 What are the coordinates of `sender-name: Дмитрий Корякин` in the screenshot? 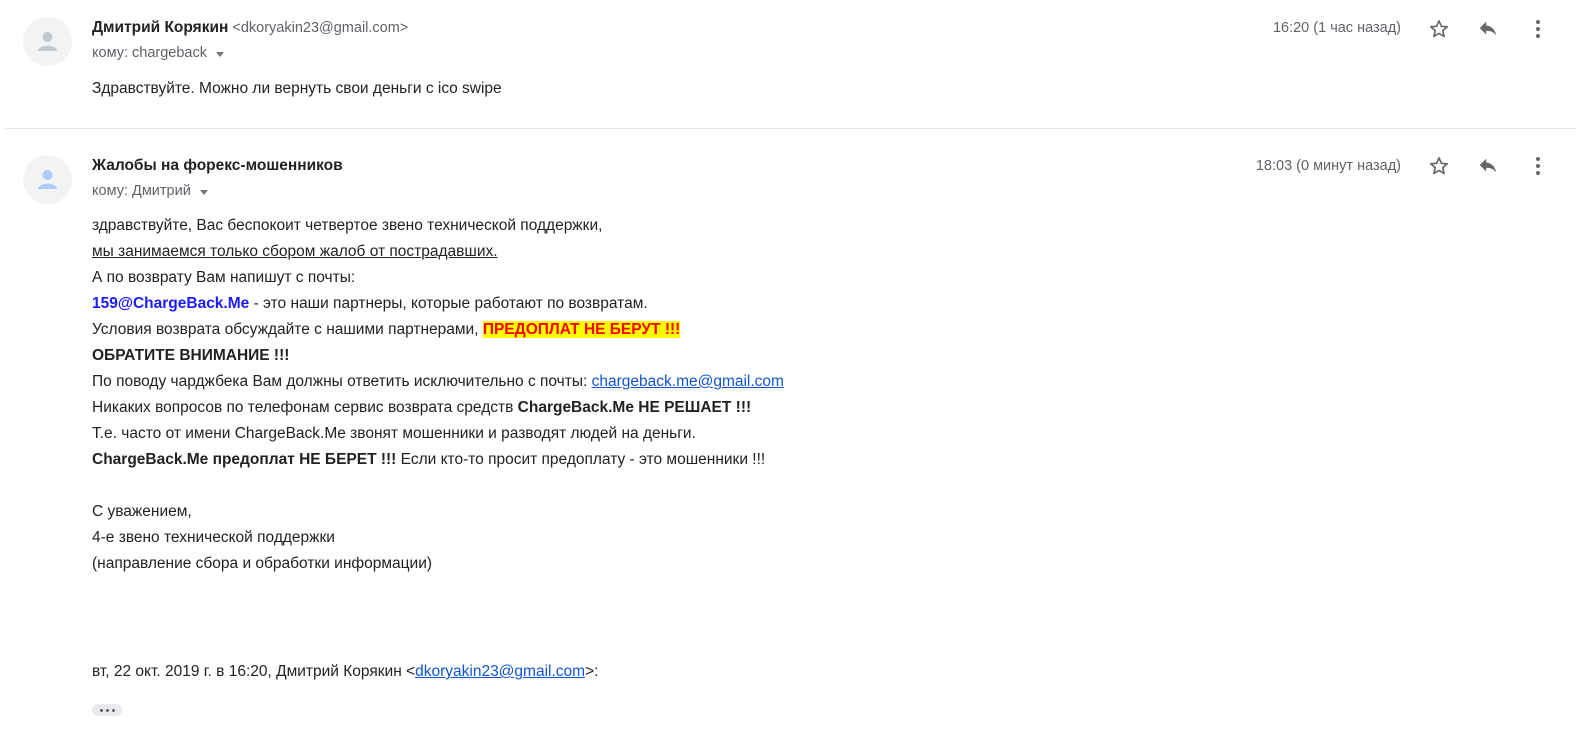 It's located at (160, 27).